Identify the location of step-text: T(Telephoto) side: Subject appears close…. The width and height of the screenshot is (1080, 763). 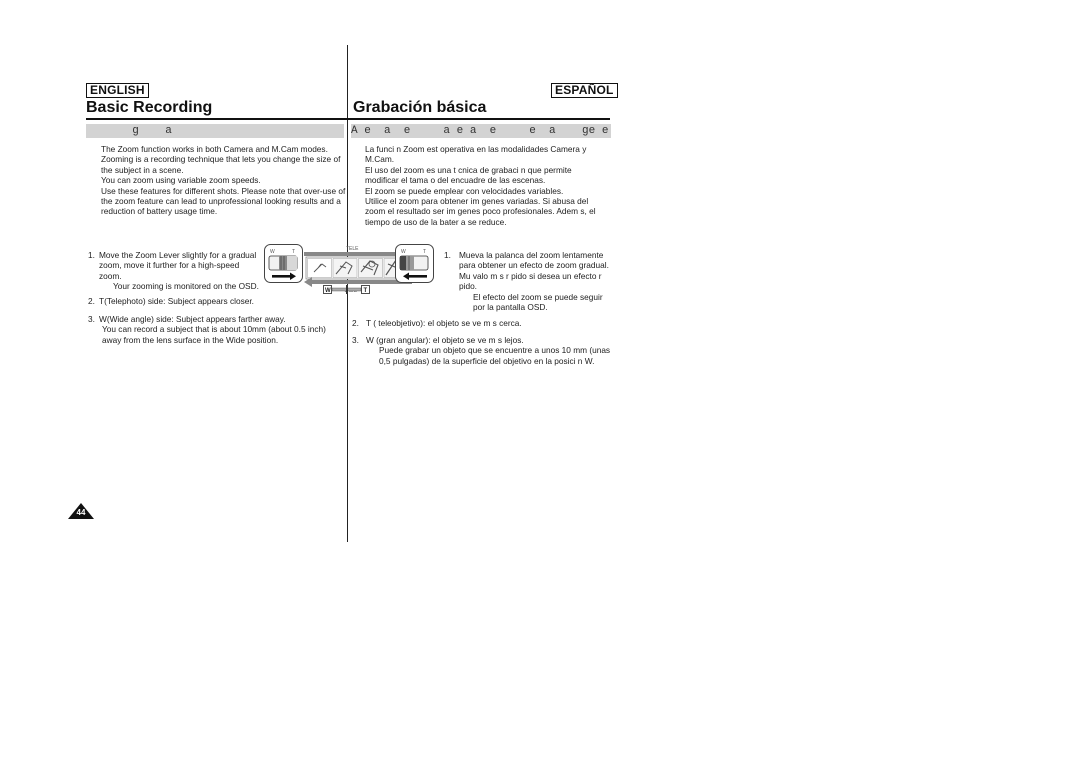
(176, 301).